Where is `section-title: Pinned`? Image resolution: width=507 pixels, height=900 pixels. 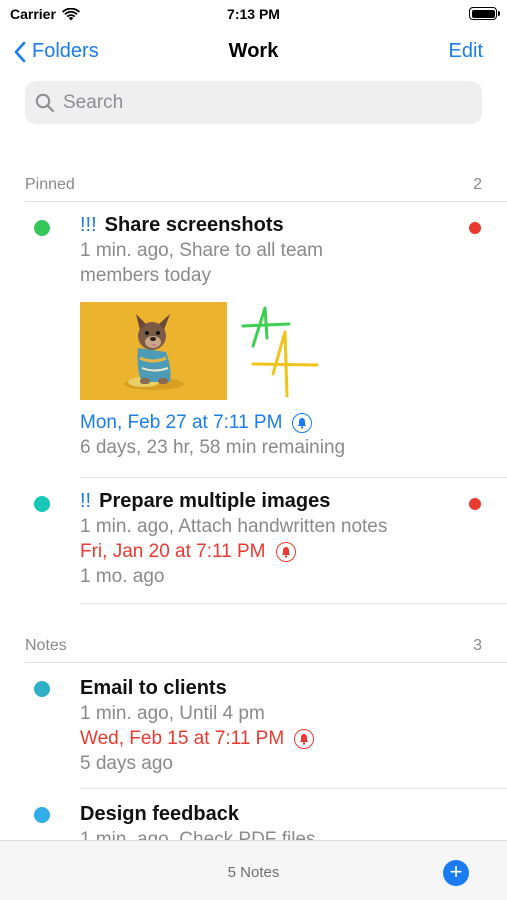
section-title: Pinned is located at coordinates (50, 184).